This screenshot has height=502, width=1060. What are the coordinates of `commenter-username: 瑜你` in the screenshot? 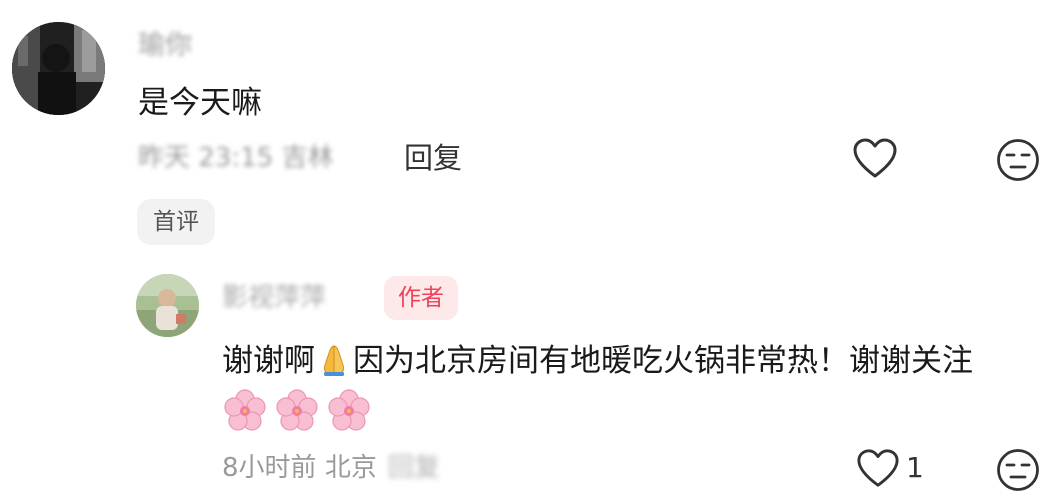 It's located at (165, 46).